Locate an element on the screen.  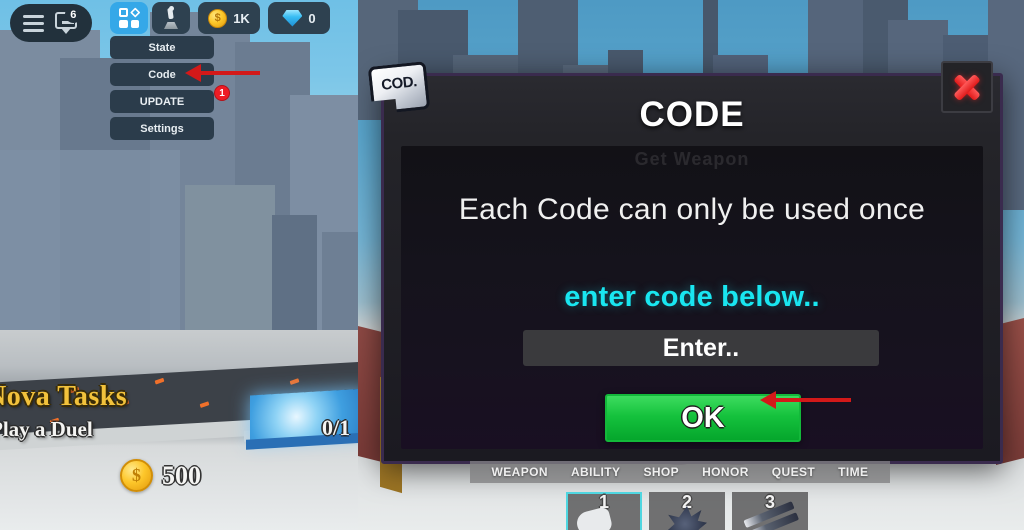
nav-item-weapon: WEAPON is located at coordinates (520, 472).